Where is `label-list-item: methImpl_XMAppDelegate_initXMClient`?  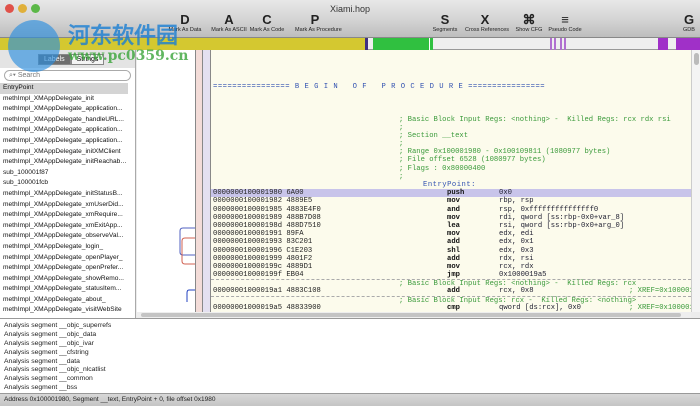 label-list-item: methImpl_XMAppDelegate_initXMClient is located at coordinates (64, 152).